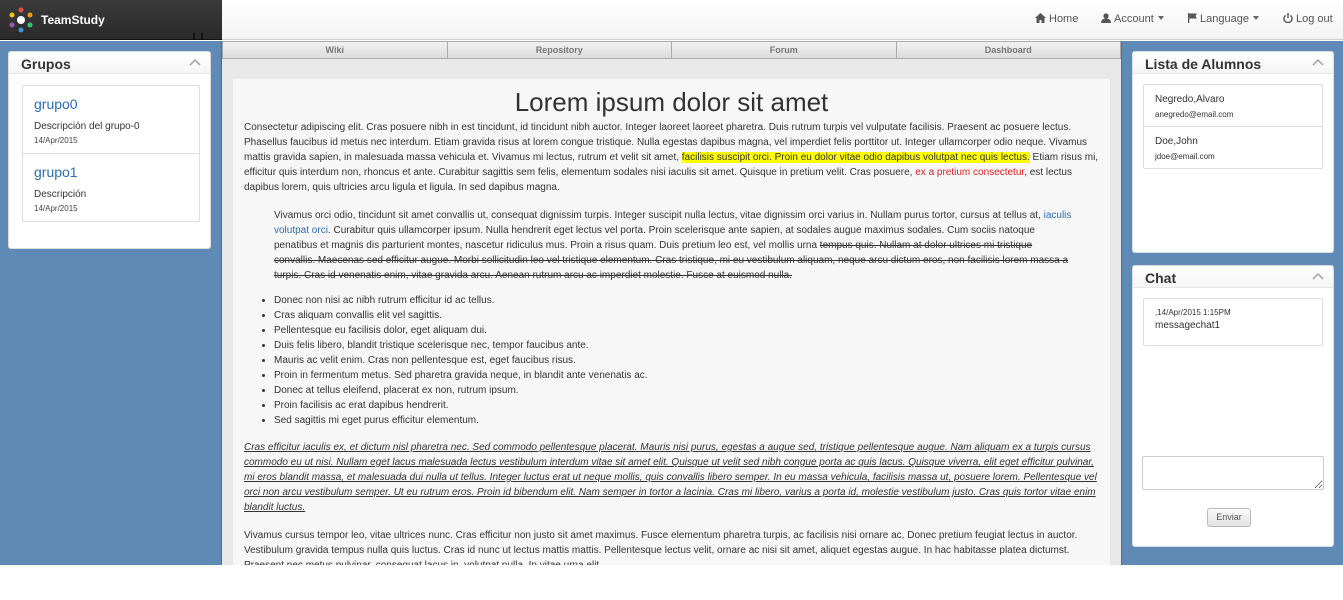 This screenshot has width=1343, height=600. What do you see at coordinates (1193, 312) in the screenshot?
I see `chat-message-time: ,14/Apr/2015 1:15PM` at bounding box center [1193, 312].